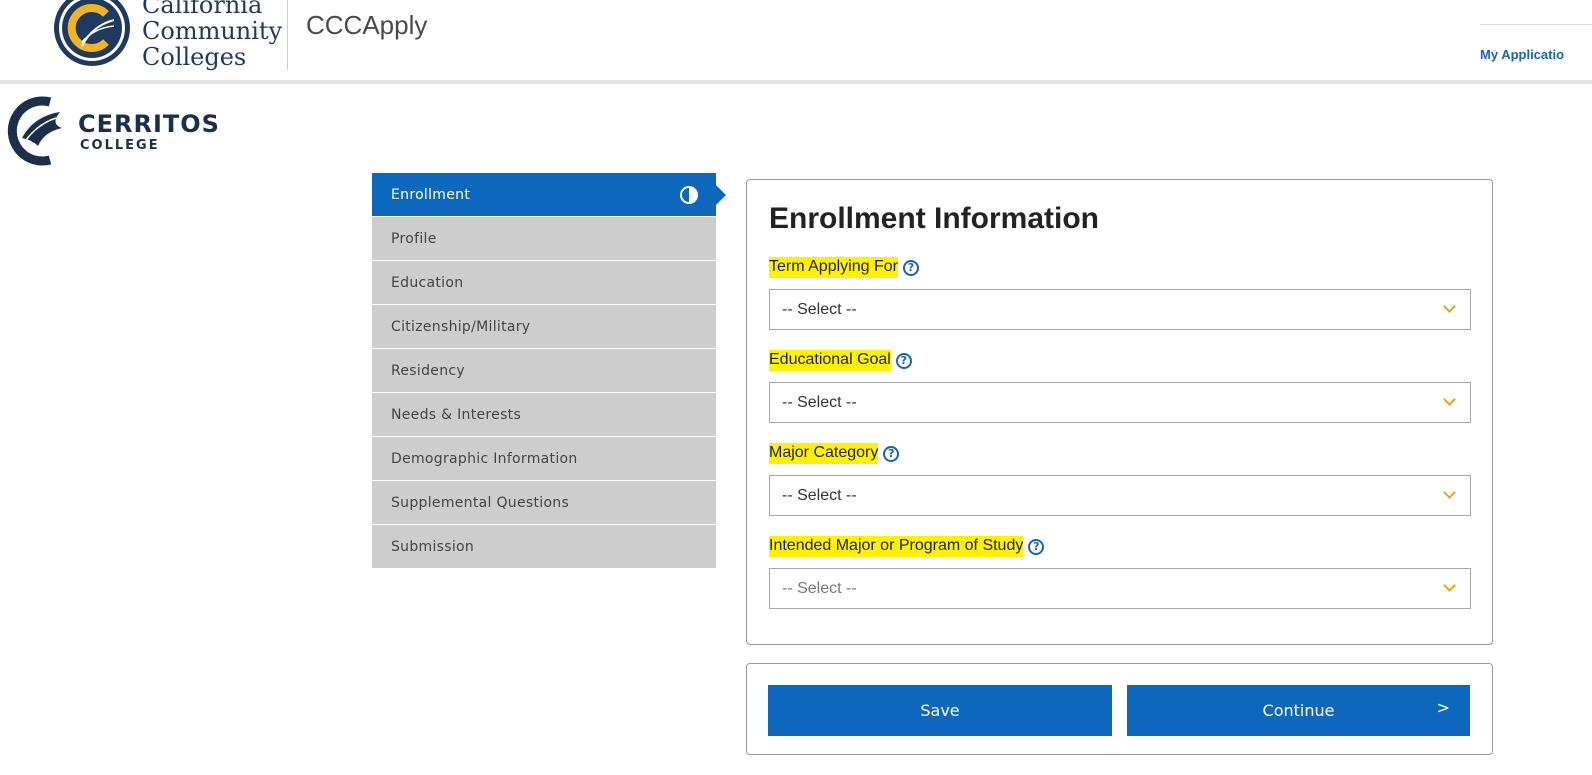  I want to click on nav-item-label: Submission, so click(433, 546).